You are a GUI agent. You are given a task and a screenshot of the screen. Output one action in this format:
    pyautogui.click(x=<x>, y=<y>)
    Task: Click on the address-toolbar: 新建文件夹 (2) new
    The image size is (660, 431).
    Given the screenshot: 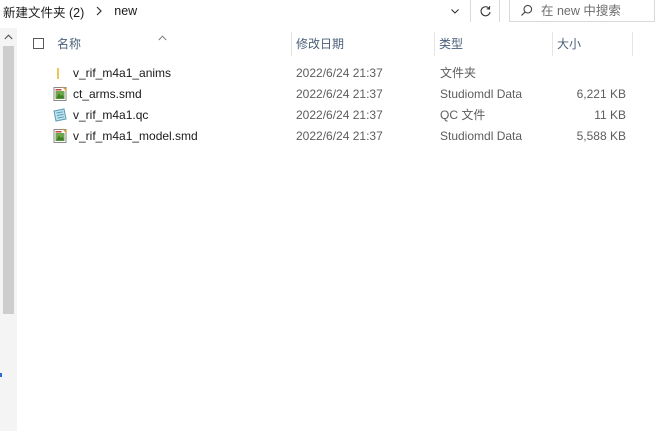 What is the action you would take?
    pyautogui.click(x=330, y=12)
    